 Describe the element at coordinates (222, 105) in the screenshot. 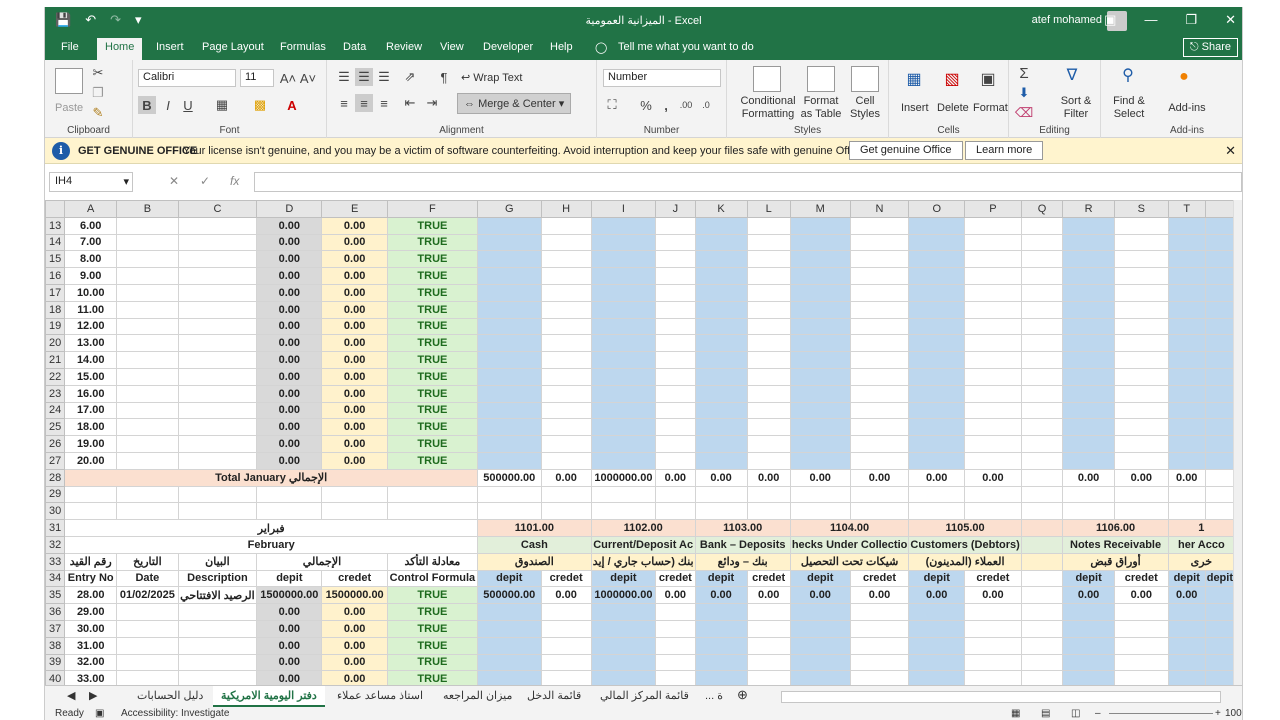

I see `borders-icon: ▦` at that location.